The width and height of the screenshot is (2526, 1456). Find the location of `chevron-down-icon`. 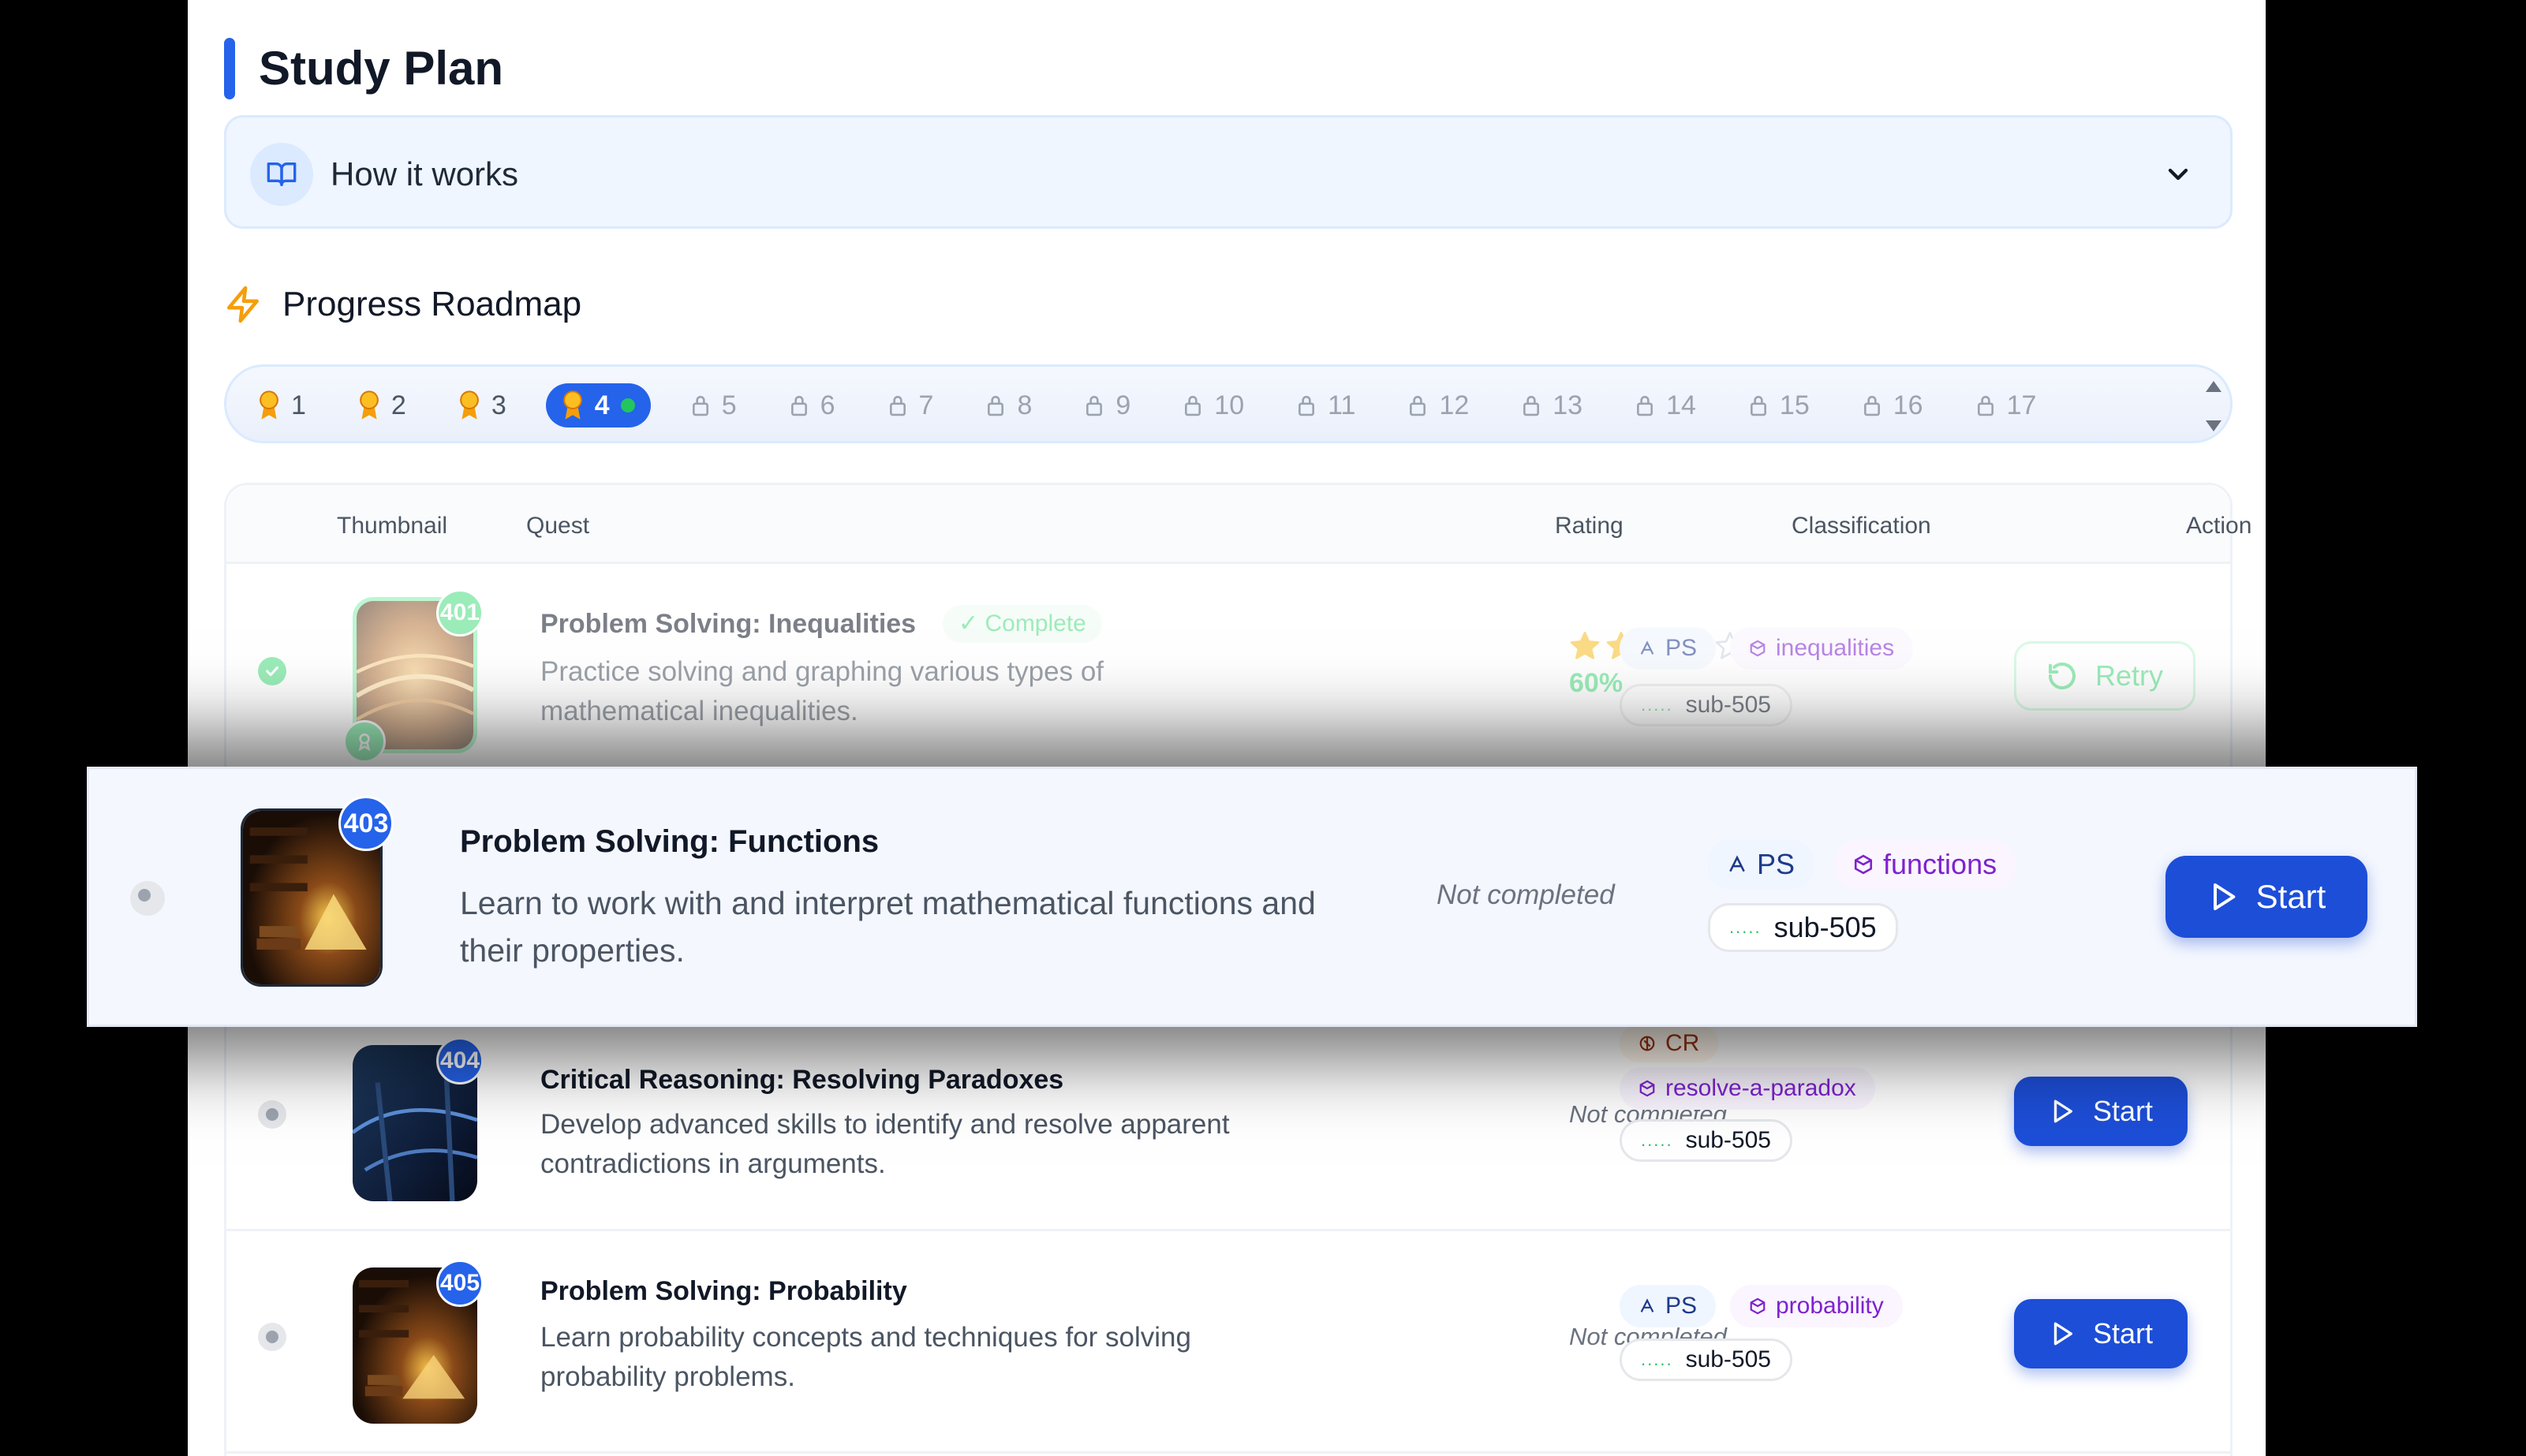

chevron-down-icon is located at coordinates (2178, 174).